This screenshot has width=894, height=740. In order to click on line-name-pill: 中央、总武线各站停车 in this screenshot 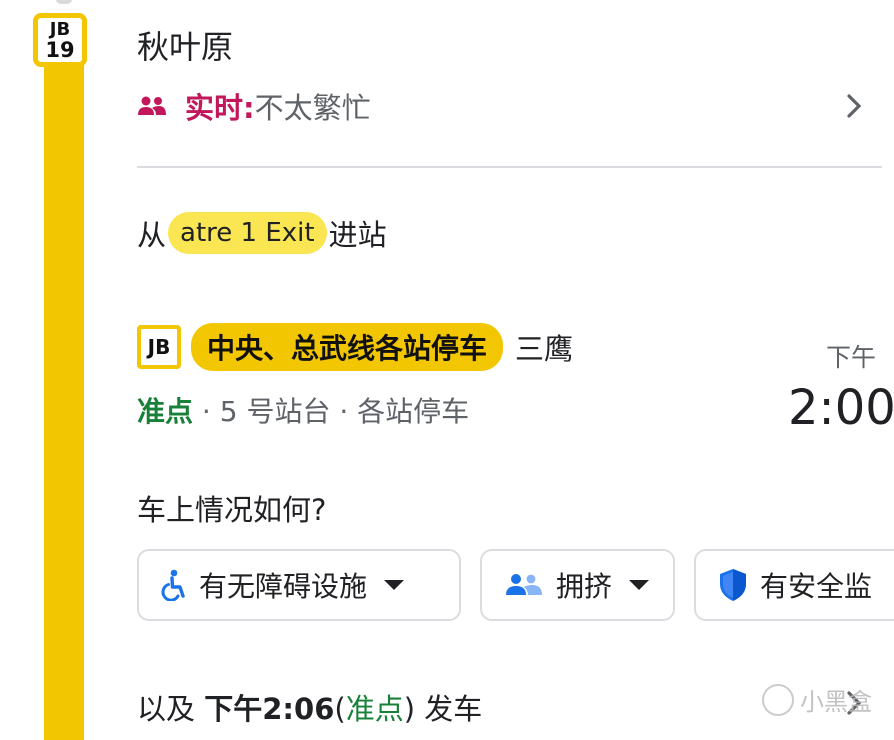, I will do `click(347, 347)`.